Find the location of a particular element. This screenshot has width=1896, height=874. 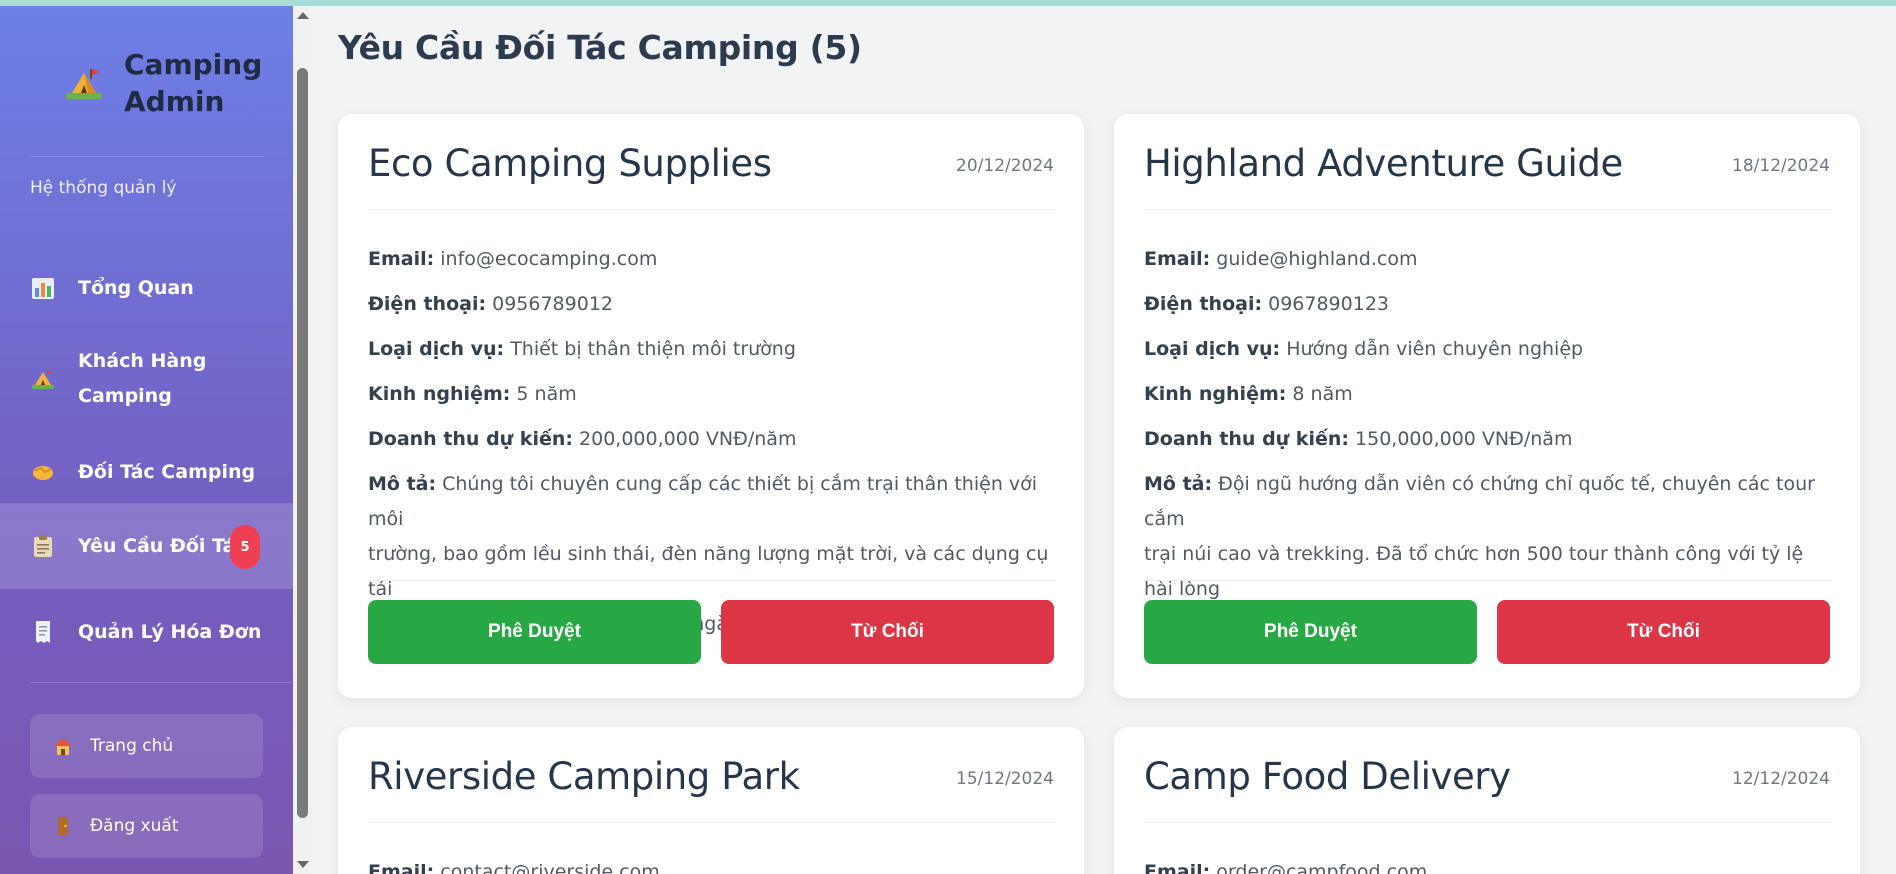

phone-value: 0956789012 is located at coordinates (552, 304).